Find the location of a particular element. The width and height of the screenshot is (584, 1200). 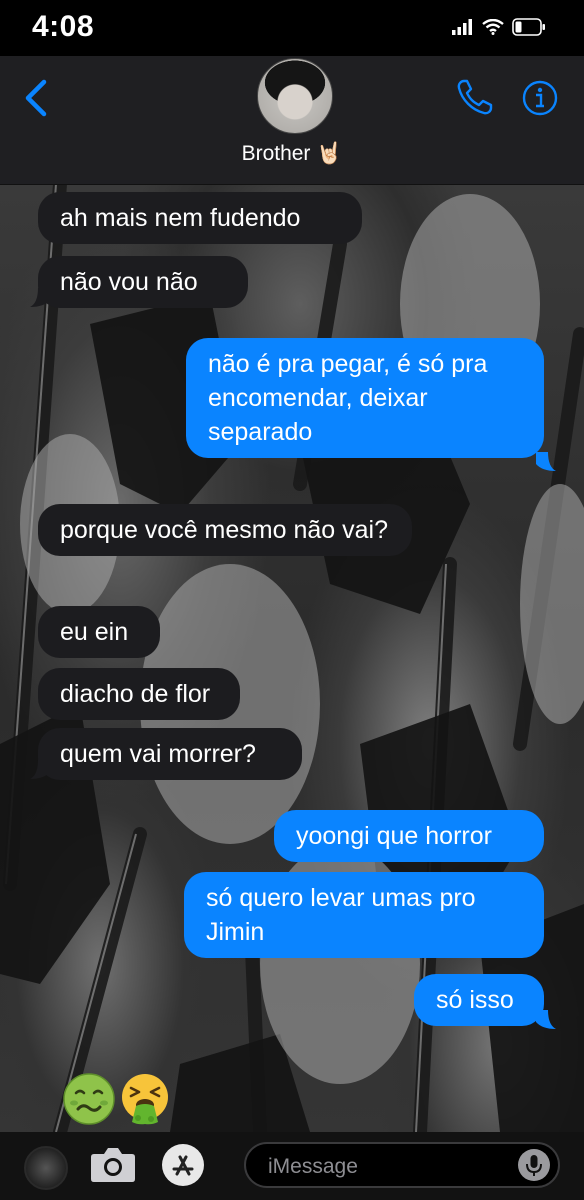

battery-icon is located at coordinates (528, 27).